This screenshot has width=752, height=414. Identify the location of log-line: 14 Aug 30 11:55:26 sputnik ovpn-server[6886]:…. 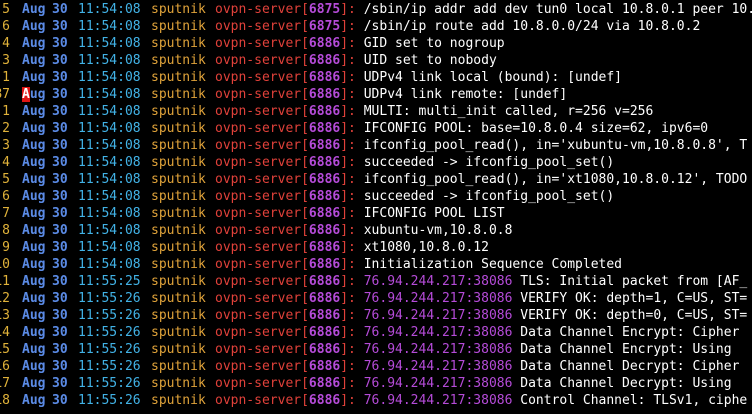
(376, 332).